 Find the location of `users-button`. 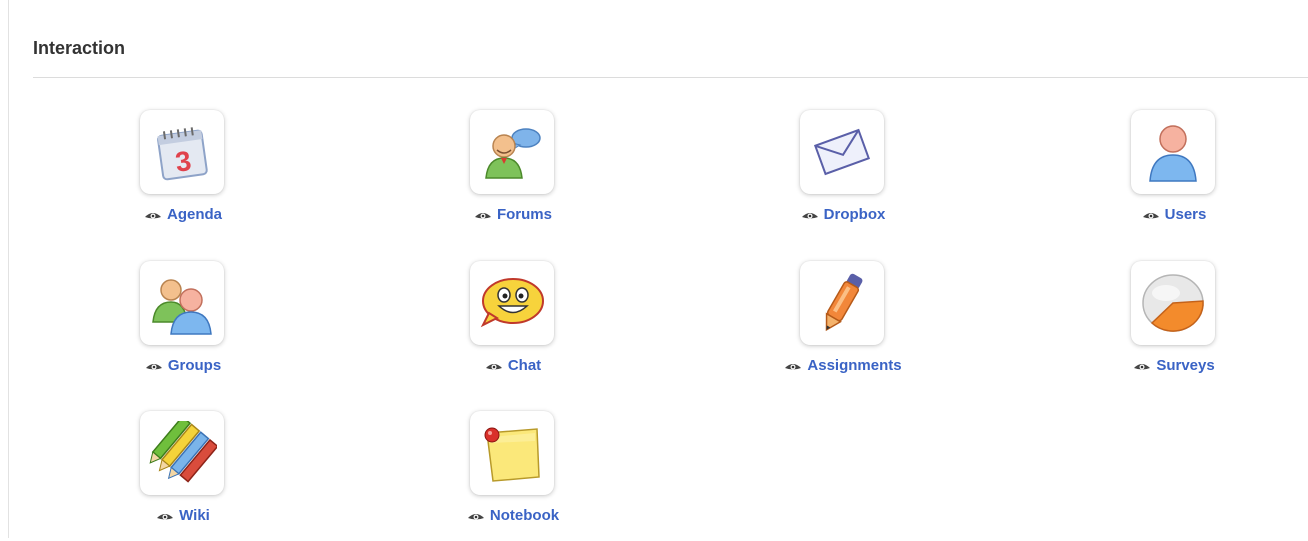

users-button is located at coordinates (1173, 152).